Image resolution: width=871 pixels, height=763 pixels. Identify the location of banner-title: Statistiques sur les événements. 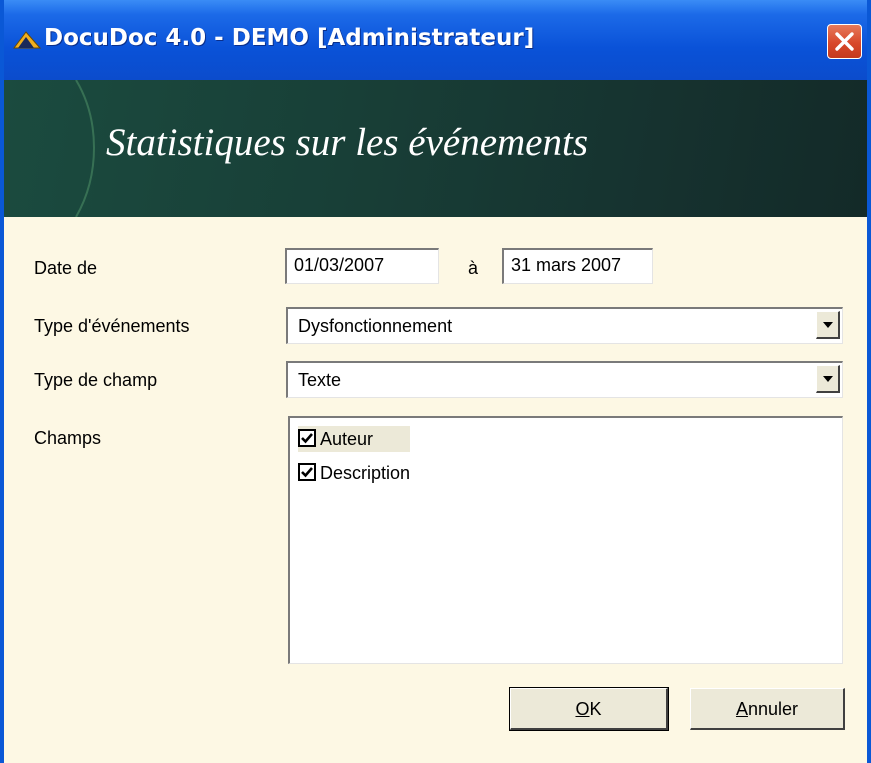
(347, 142).